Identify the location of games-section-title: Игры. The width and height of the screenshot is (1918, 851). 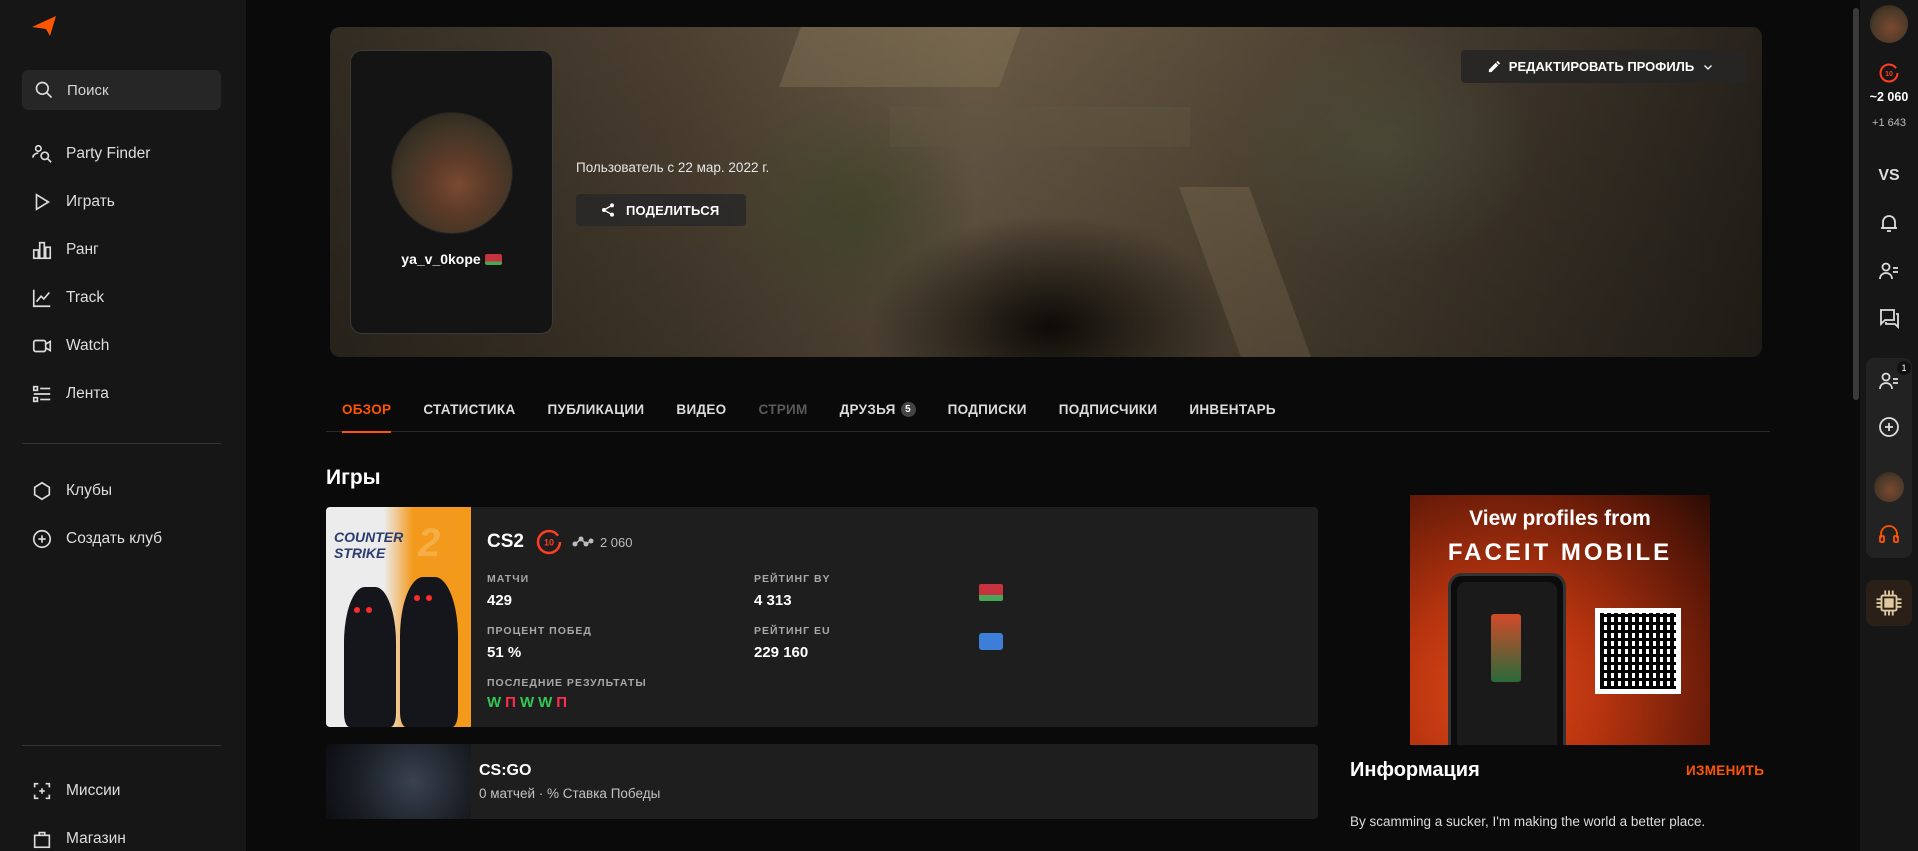
(353, 477).